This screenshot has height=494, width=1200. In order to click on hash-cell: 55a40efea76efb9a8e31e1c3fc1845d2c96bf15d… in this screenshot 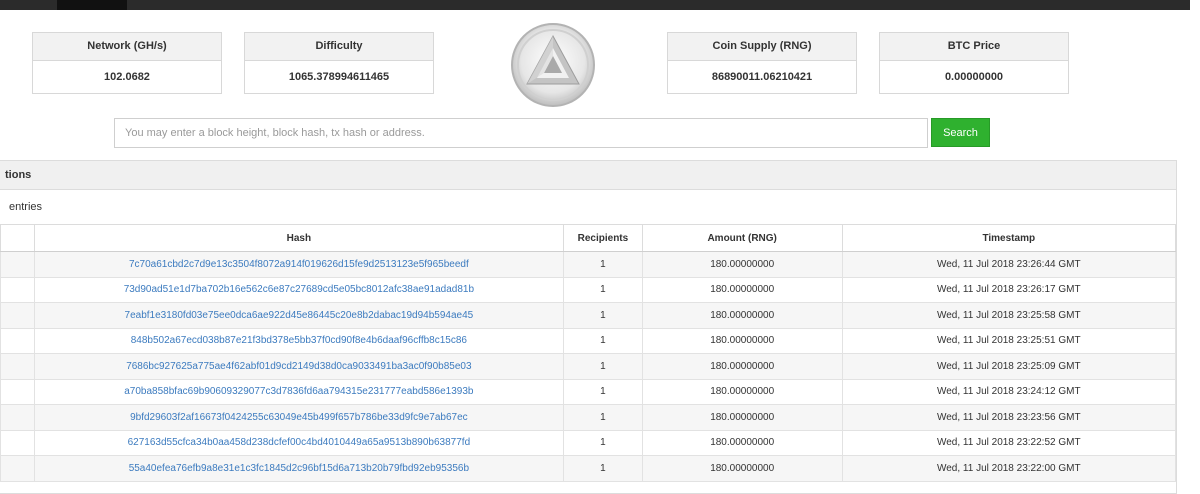, I will do `click(299, 468)`.